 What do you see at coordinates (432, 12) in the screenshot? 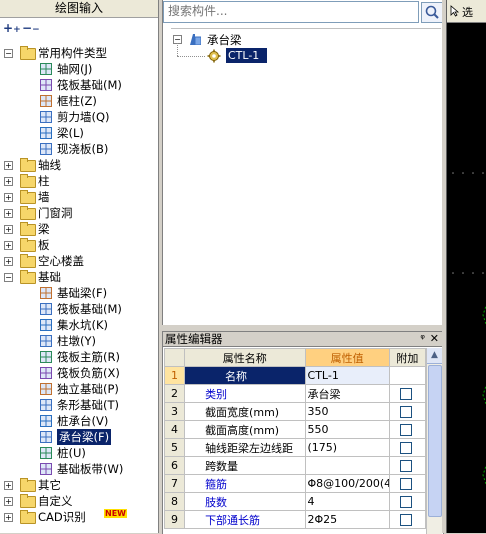
I see `search-button` at bounding box center [432, 12].